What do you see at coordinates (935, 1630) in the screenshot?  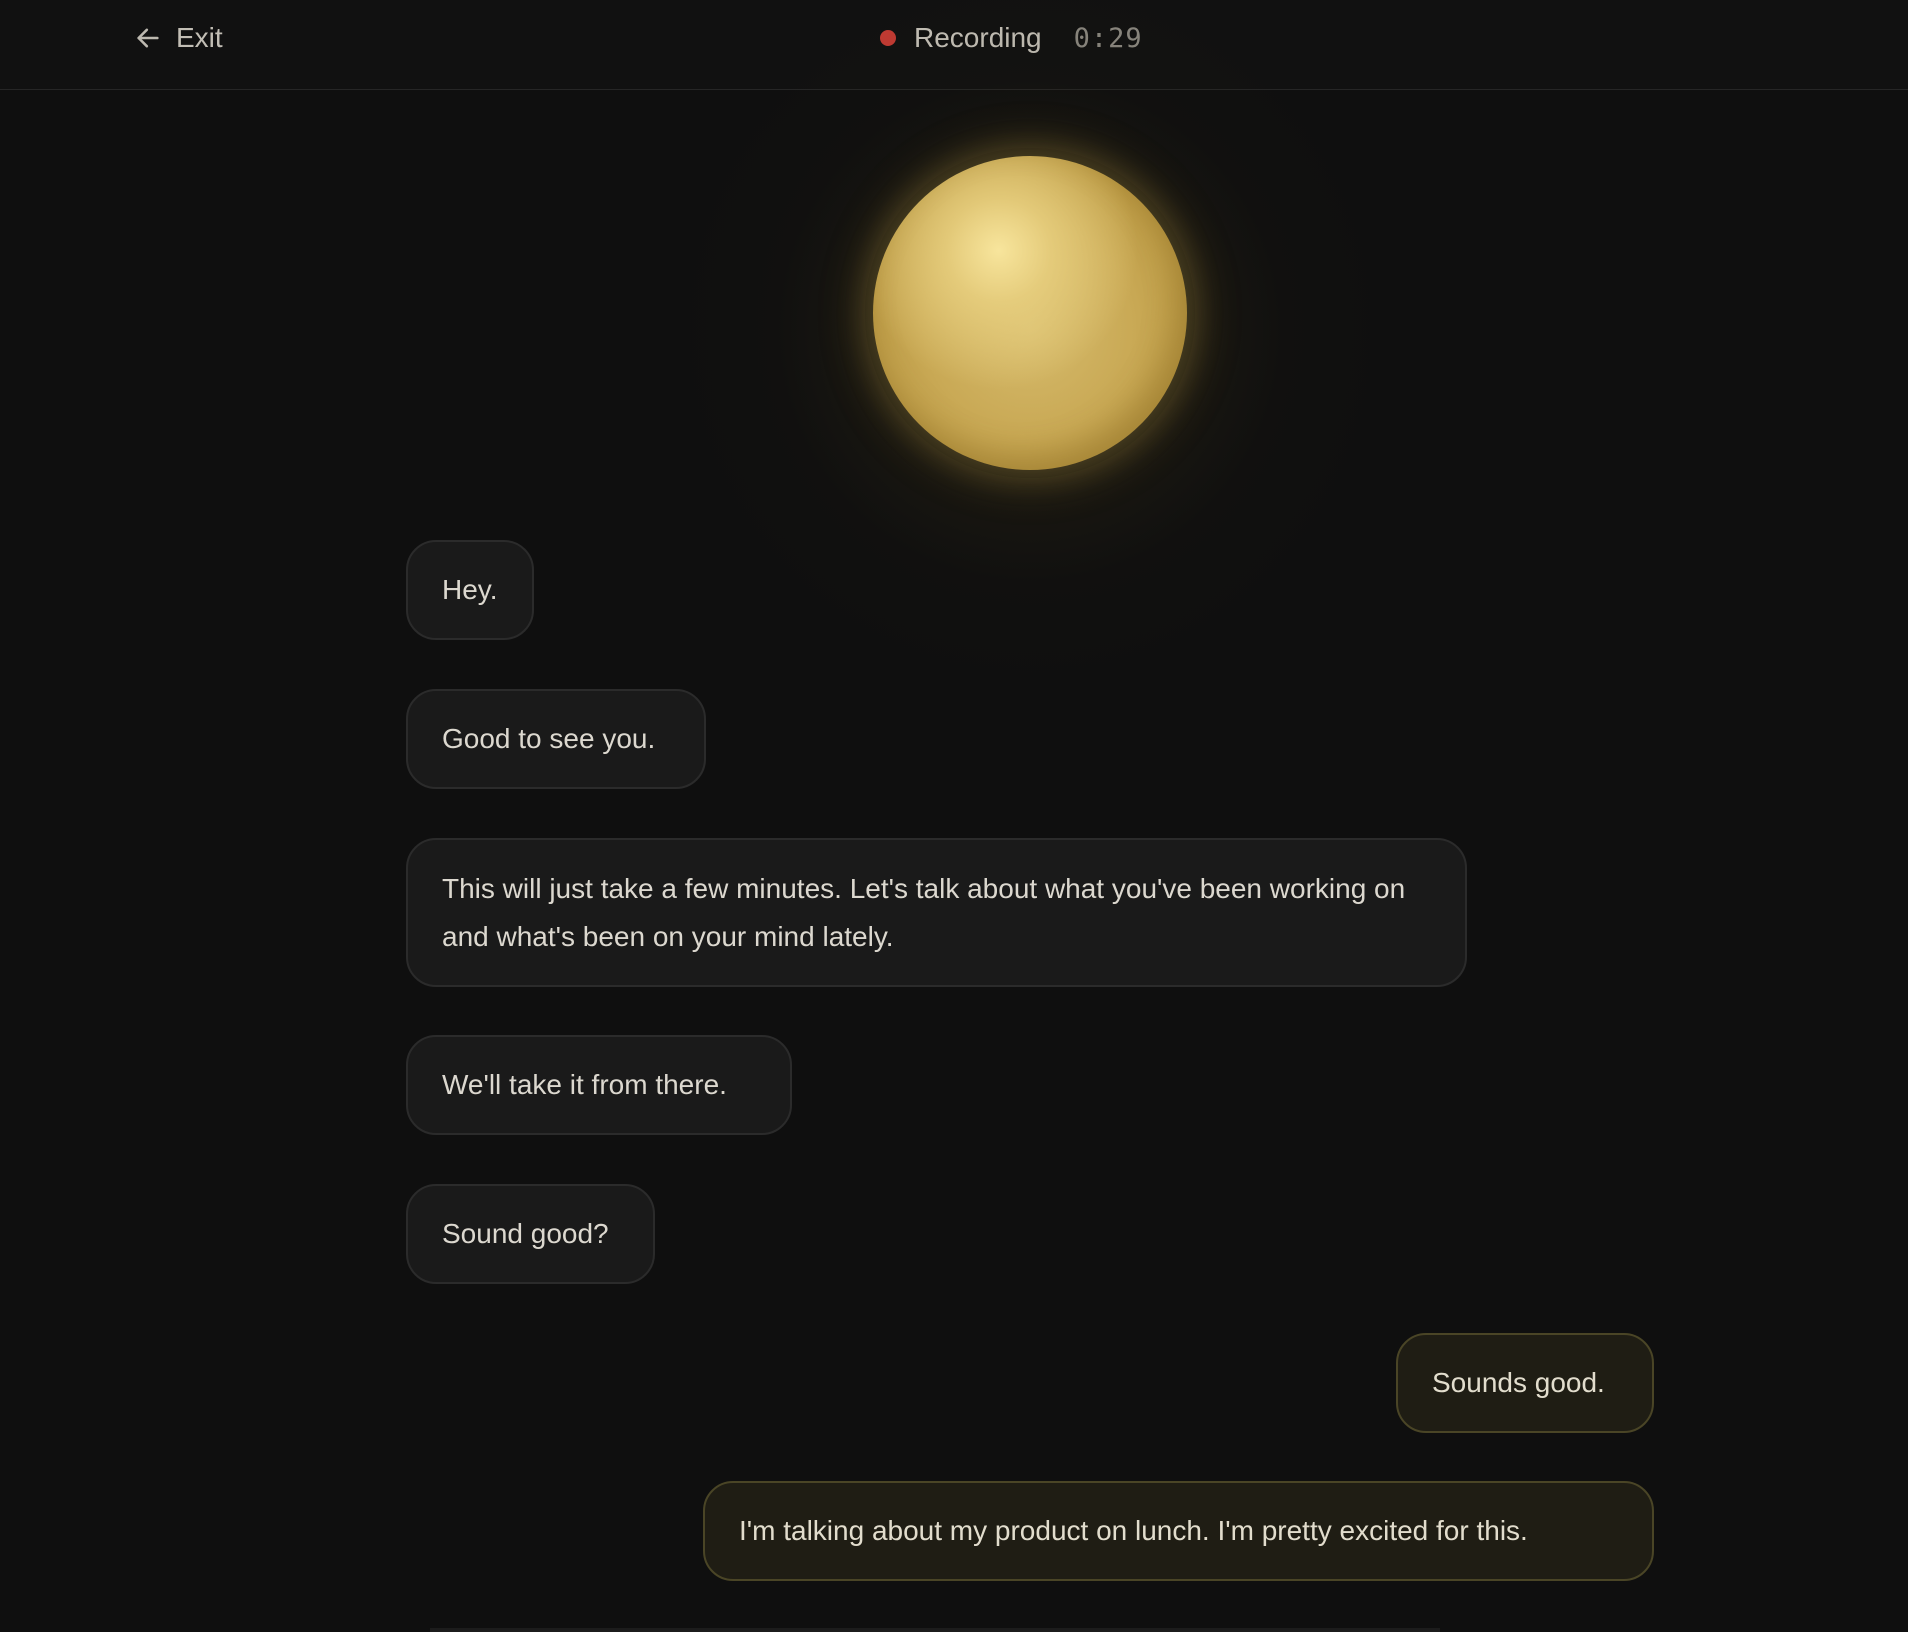 I see `input-area-edge` at bounding box center [935, 1630].